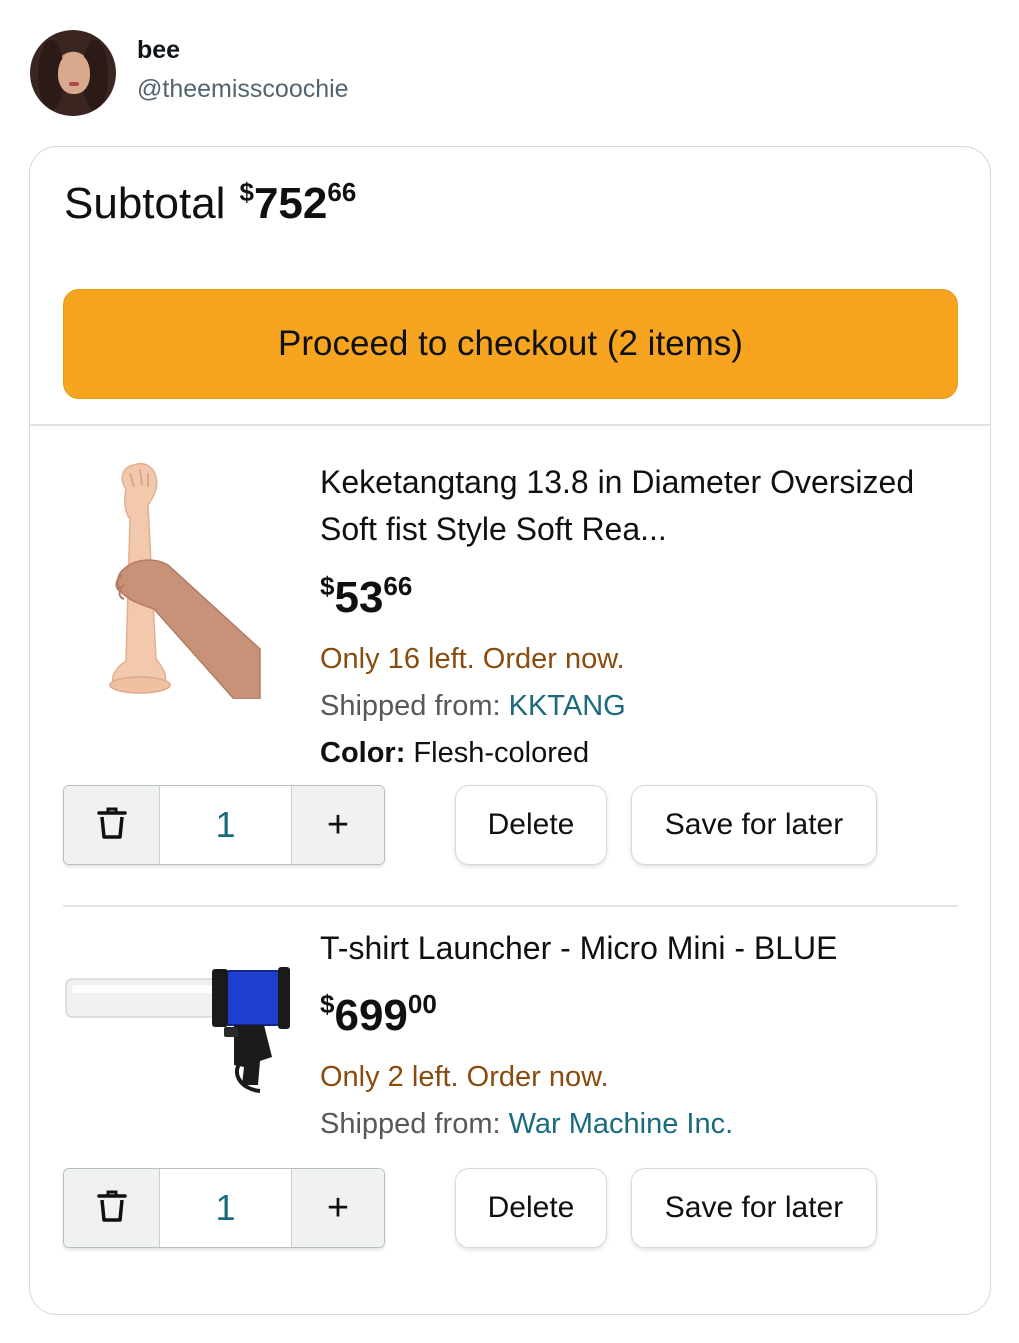  I want to click on stock-status: Only 2 left. Order now., so click(464, 1077).